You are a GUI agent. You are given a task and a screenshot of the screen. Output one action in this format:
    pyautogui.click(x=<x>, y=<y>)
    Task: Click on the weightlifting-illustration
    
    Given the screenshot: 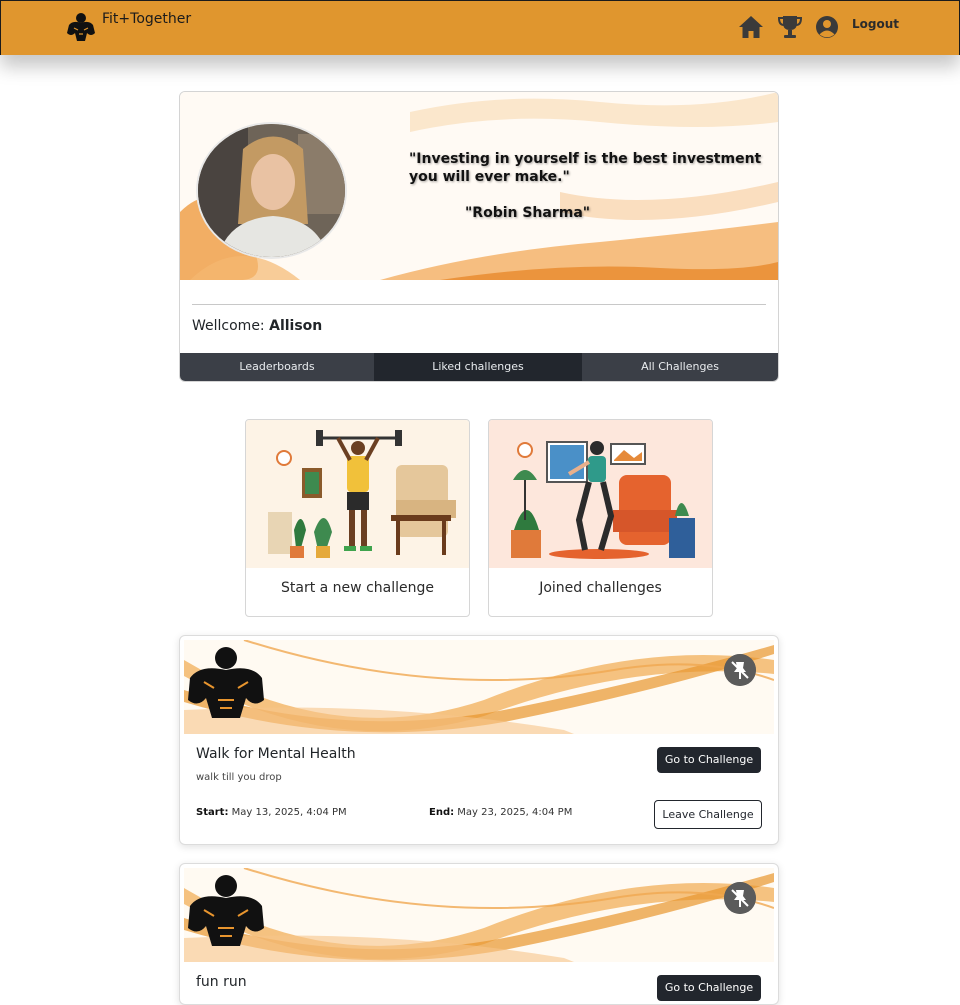 What is the action you would take?
    pyautogui.click(x=357, y=494)
    